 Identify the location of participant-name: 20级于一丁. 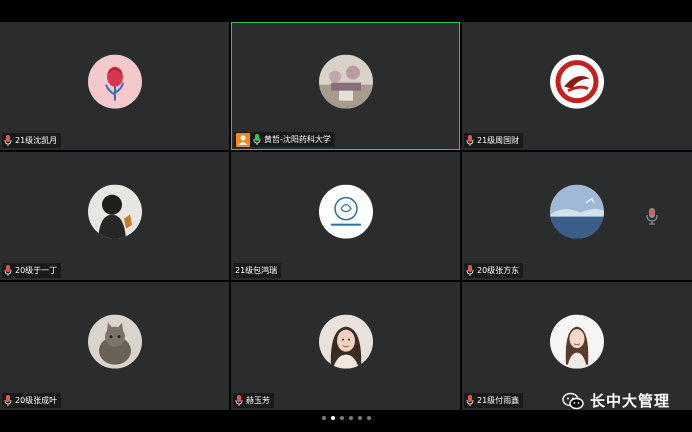
(36, 270).